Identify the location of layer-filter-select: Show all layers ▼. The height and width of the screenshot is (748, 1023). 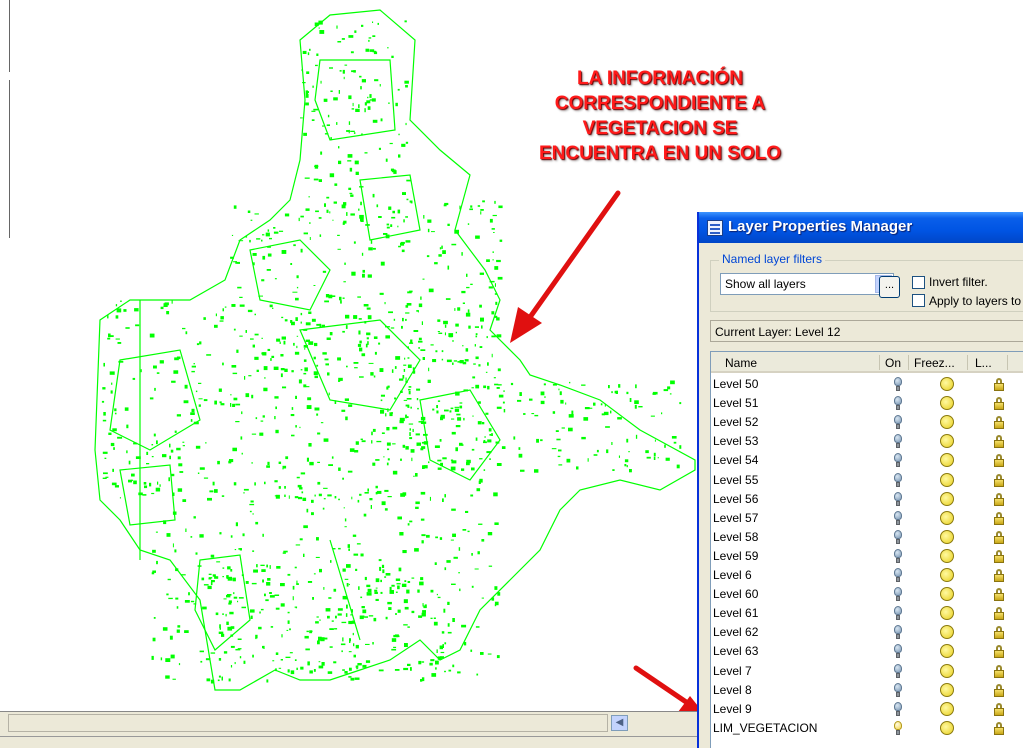
(807, 284).